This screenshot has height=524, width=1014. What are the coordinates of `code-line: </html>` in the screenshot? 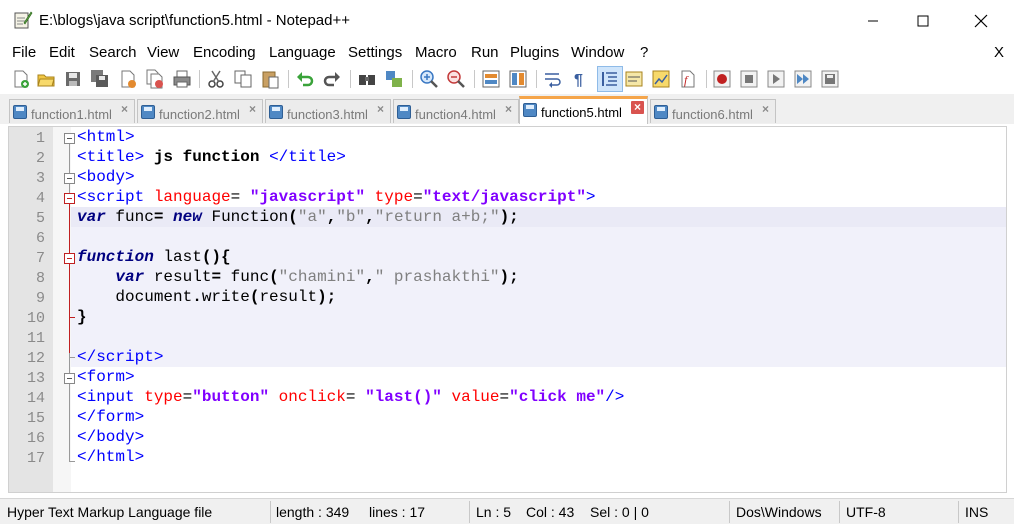 It's located at (111, 457).